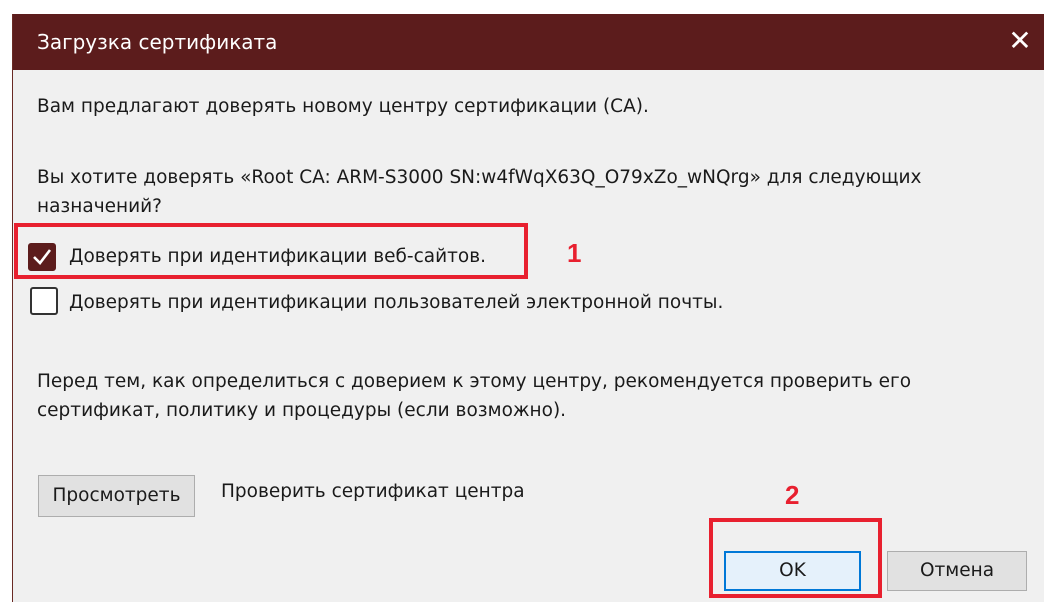  What do you see at coordinates (99, 206) in the screenshot?
I see `question-text-line2: назначений?` at bounding box center [99, 206].